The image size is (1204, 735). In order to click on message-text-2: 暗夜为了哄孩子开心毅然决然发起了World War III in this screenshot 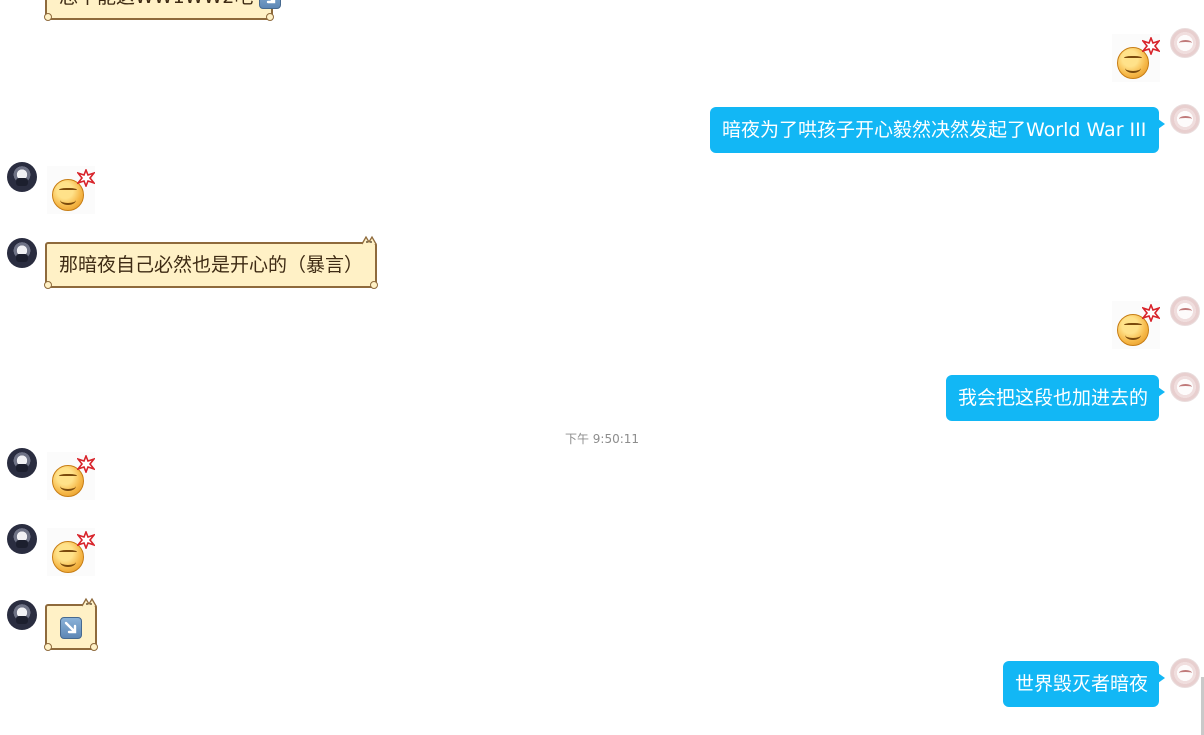, I will do `click(934, 130)`.